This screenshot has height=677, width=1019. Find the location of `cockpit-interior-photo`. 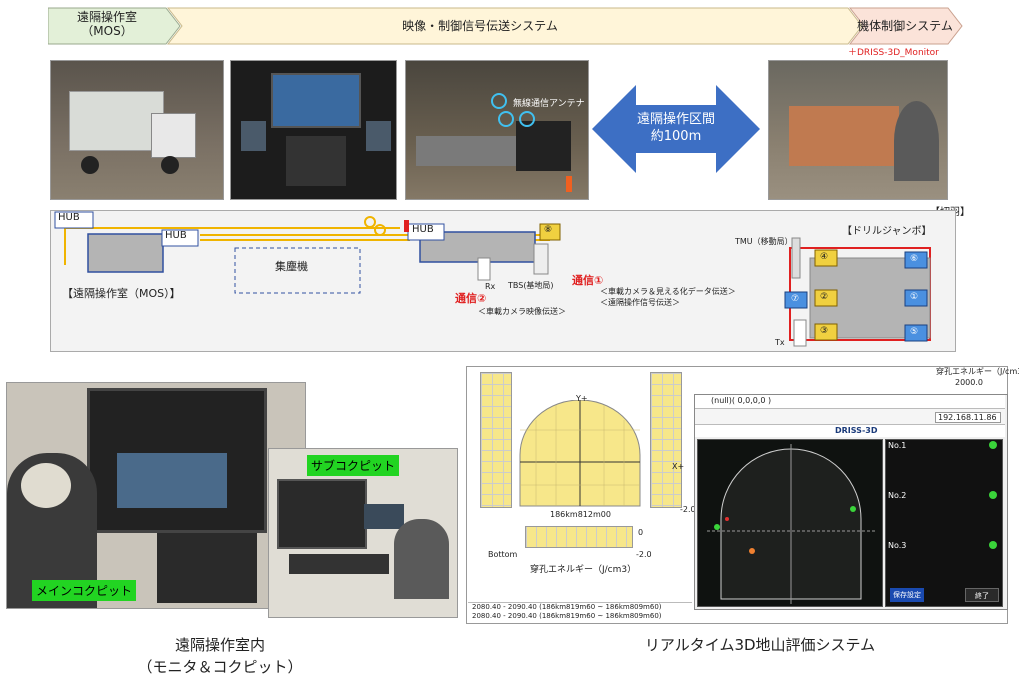

cockpit-interior-photo is located at coordinates (313, 130).